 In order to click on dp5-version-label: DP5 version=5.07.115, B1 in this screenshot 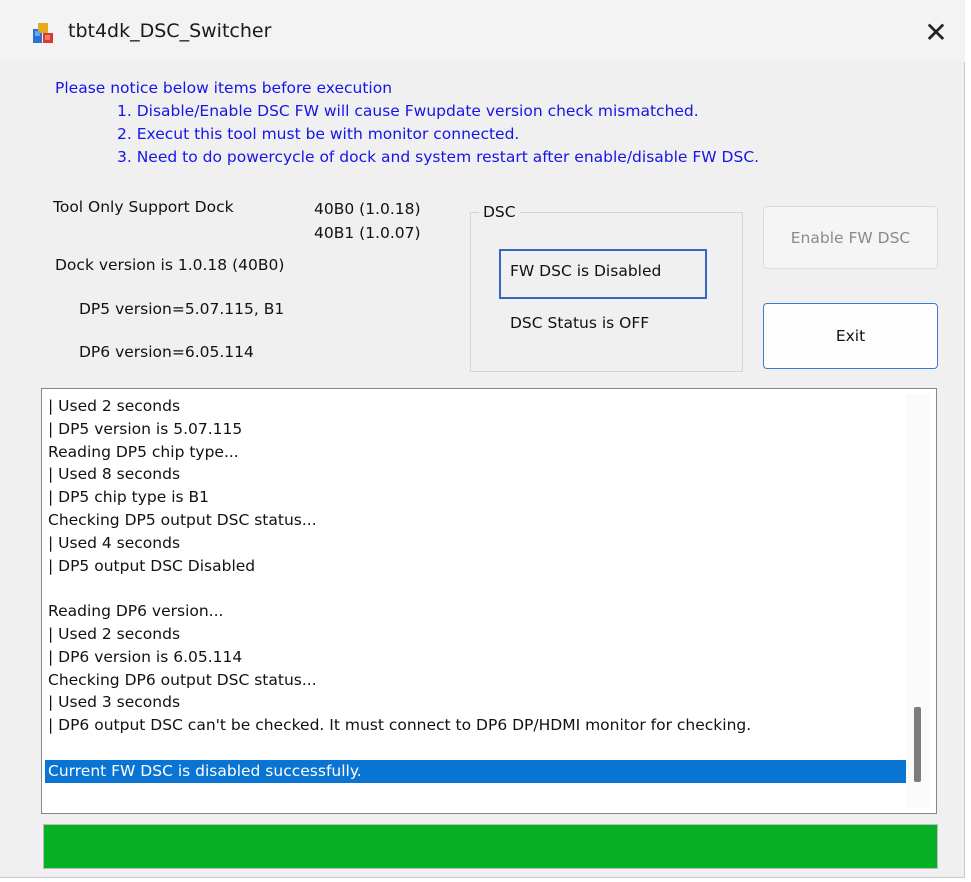, I will do `click(182, 309)`.